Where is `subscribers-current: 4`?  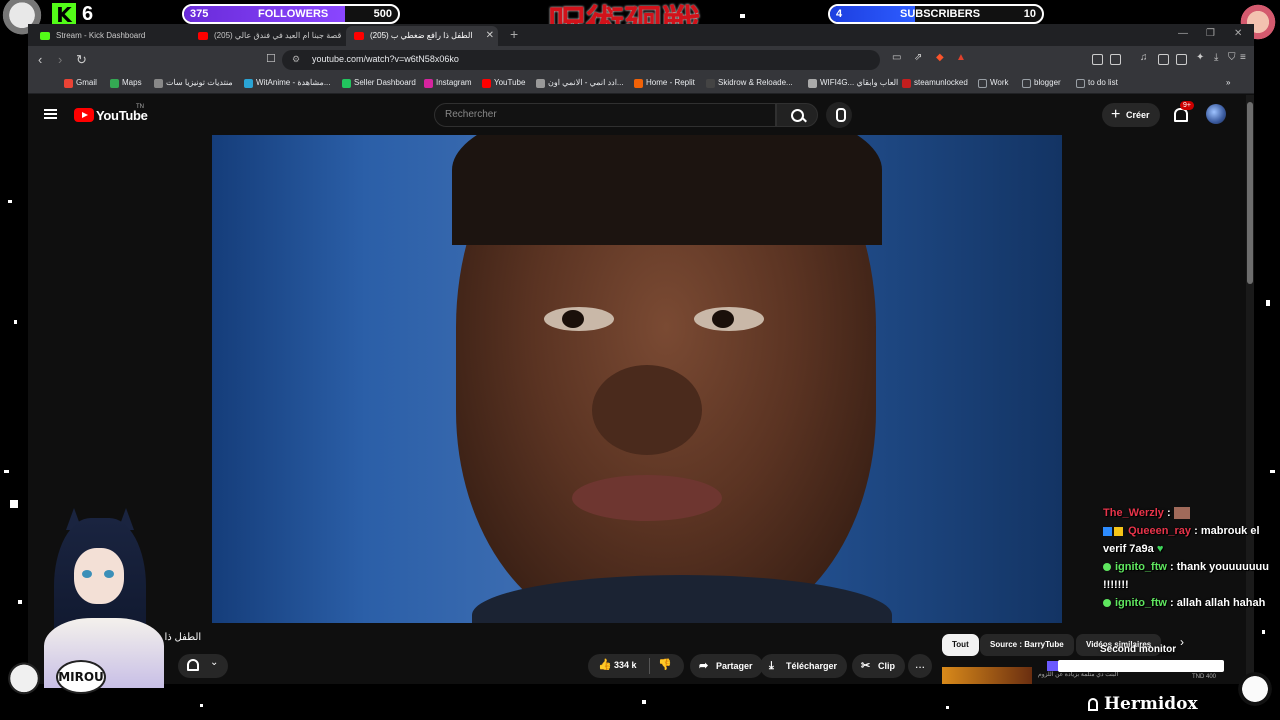
subscribers-current: 4 is located at coordinates (839, 14).